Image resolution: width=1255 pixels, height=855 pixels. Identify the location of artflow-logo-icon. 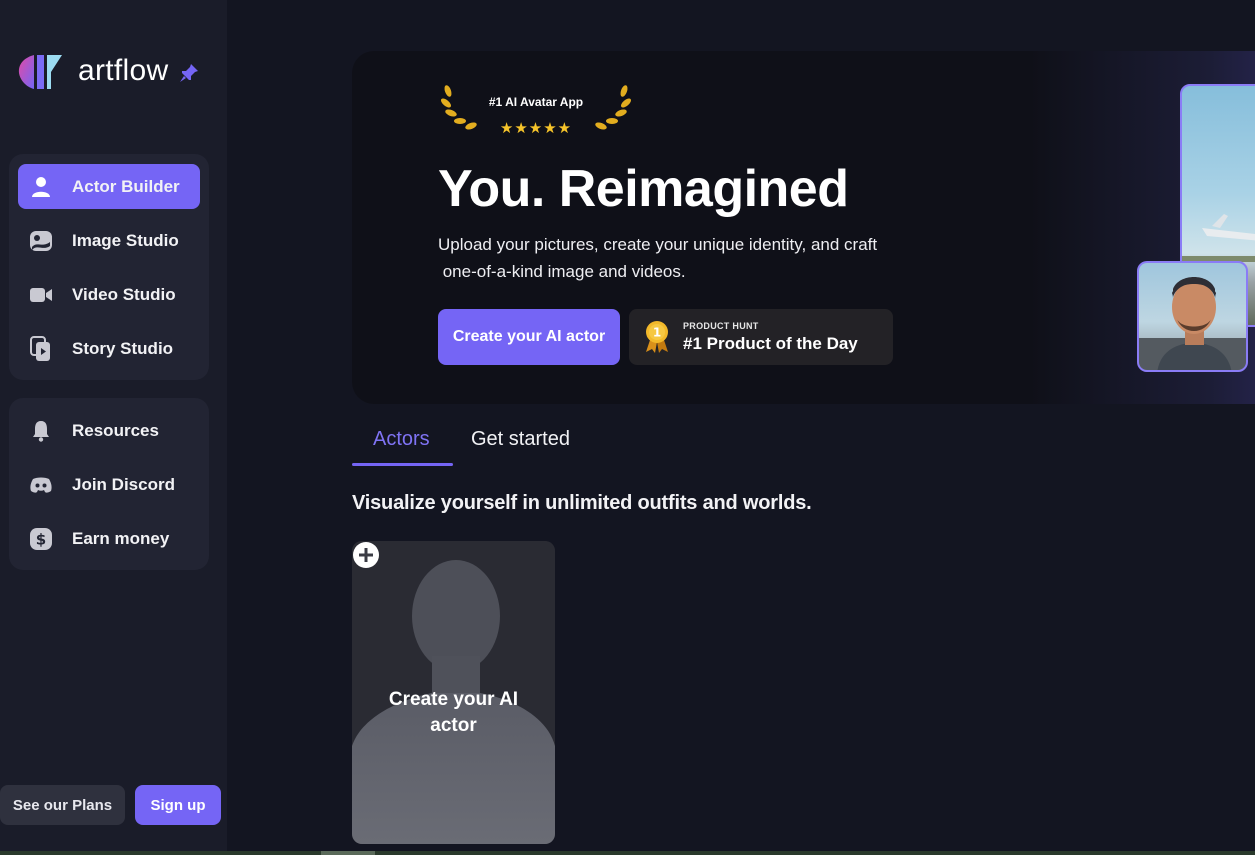
(40, 72).